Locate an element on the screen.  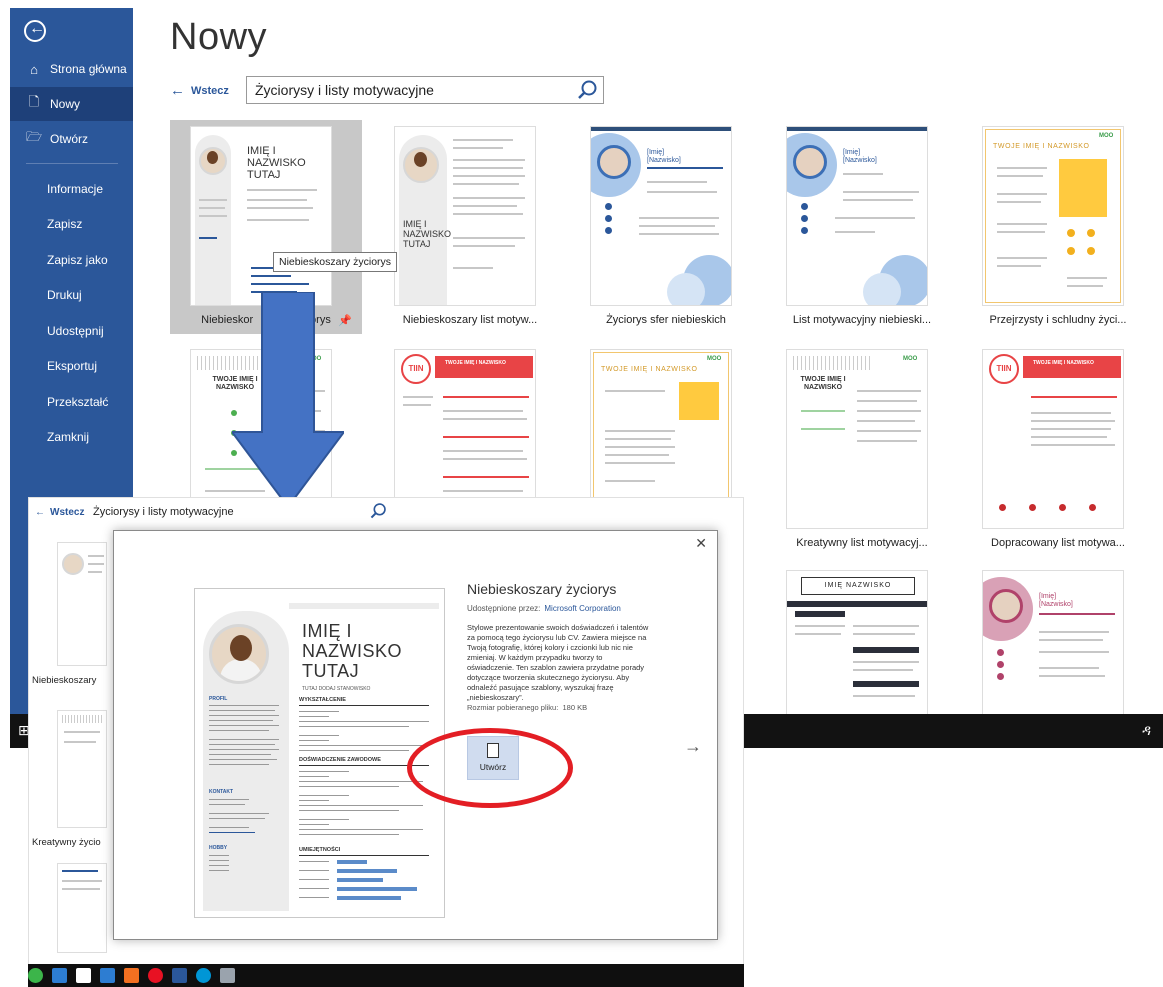
close-icon: ✕ is located at coordinates (701, 543).